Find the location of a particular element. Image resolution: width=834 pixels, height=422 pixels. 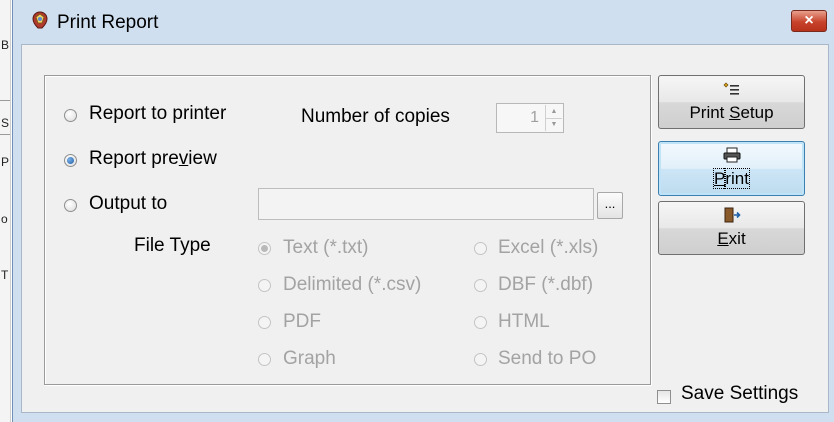

print-setup-icon is located at coordinates (731, 90).